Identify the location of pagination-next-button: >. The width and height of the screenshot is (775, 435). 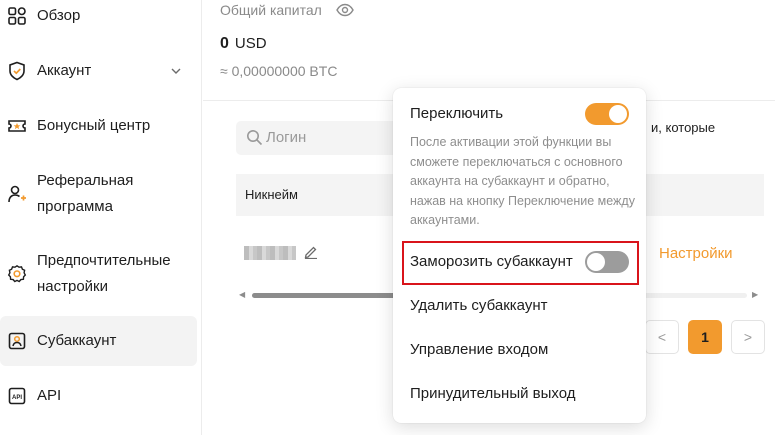
(748, 337).